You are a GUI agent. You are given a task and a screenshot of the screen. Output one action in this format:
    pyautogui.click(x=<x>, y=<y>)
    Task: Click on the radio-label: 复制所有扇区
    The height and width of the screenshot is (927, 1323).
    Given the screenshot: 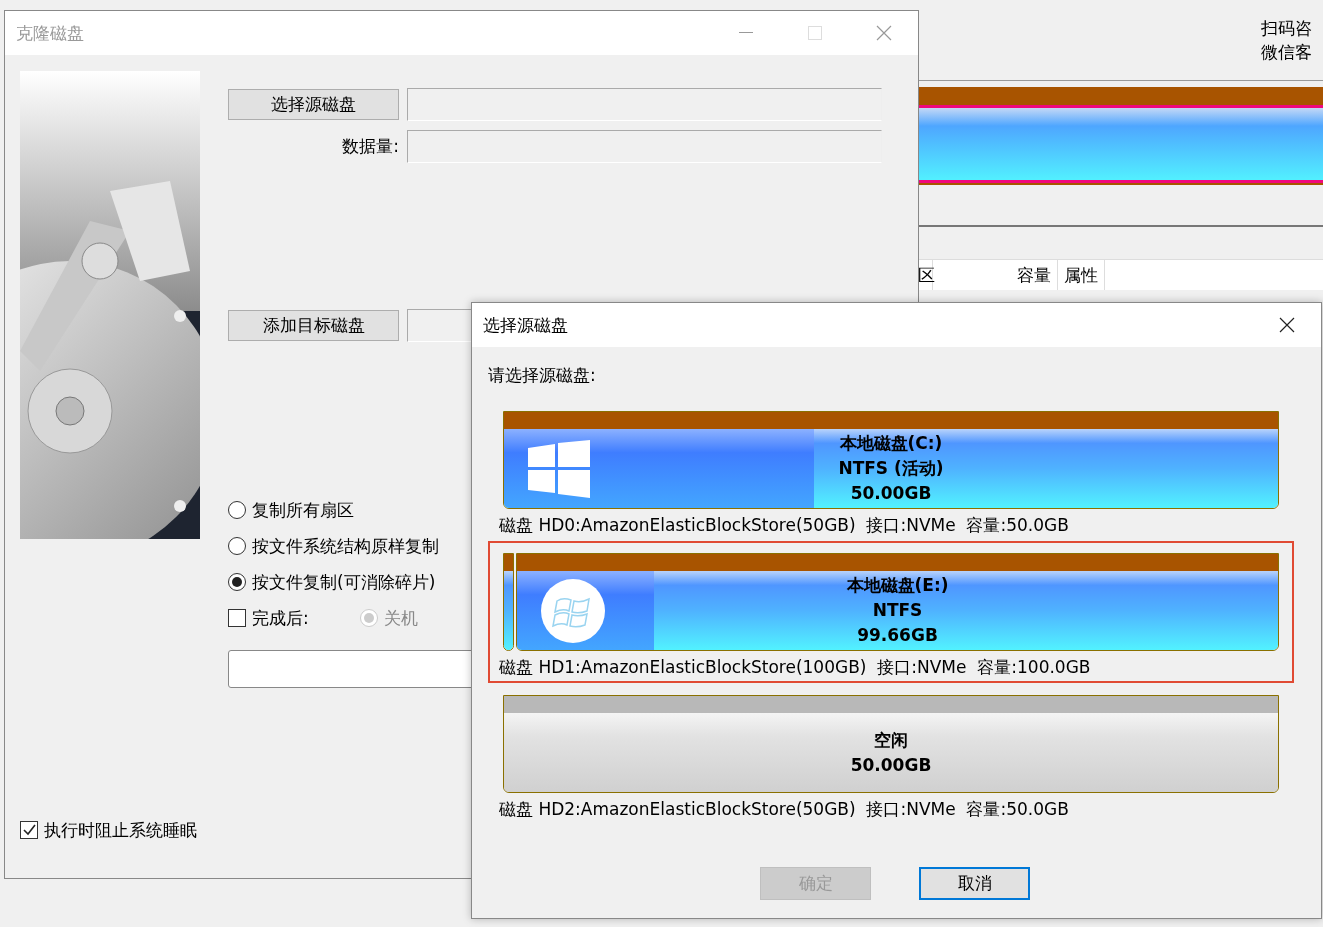 What is the action you would take?
    pyautogui.click(x=303, y=510)
    